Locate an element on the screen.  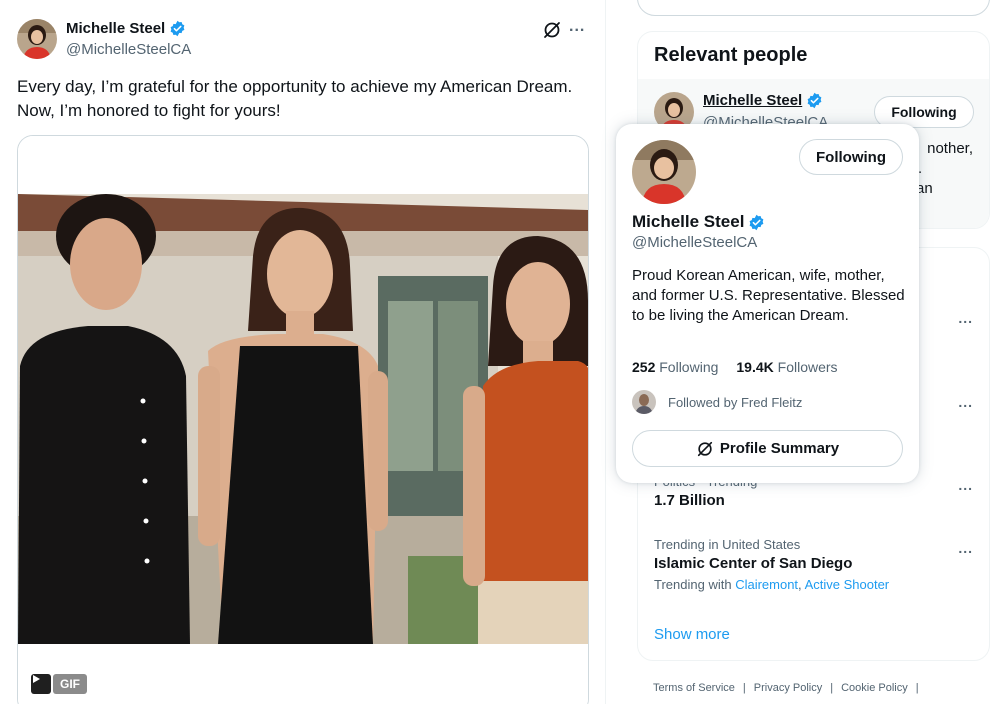
followed-by: Followed by Fred Fleitz is located at coordinates (717, 402).